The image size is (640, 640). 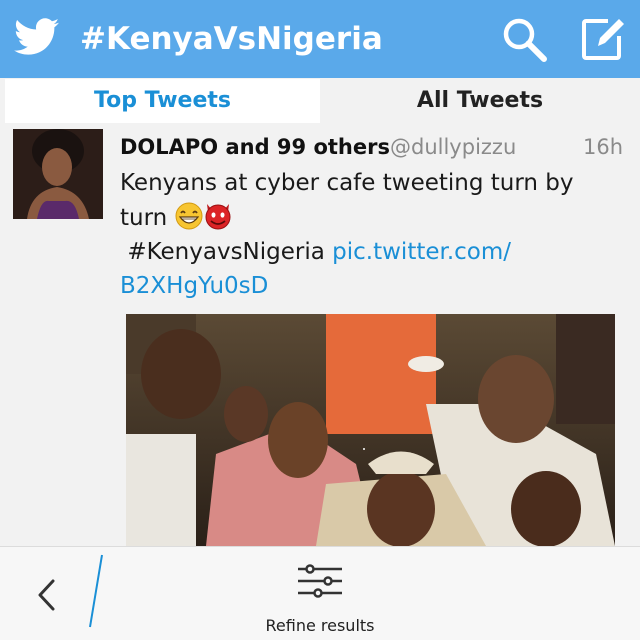 I want to click on compose-button, so click(x=603, y=39).